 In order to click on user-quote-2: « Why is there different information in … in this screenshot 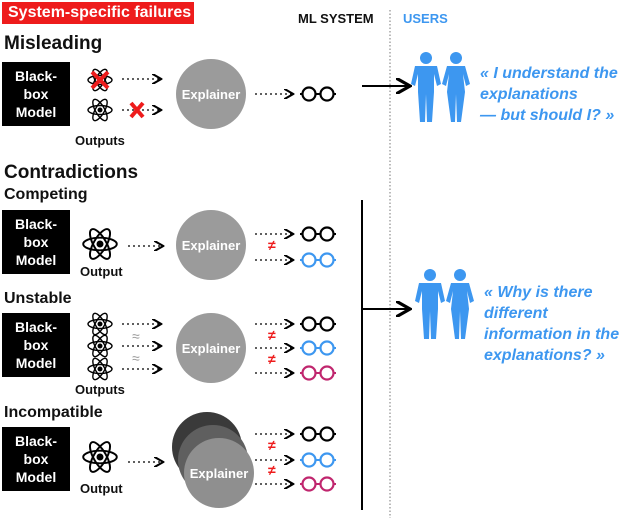, I will do `click(551, 324)`.